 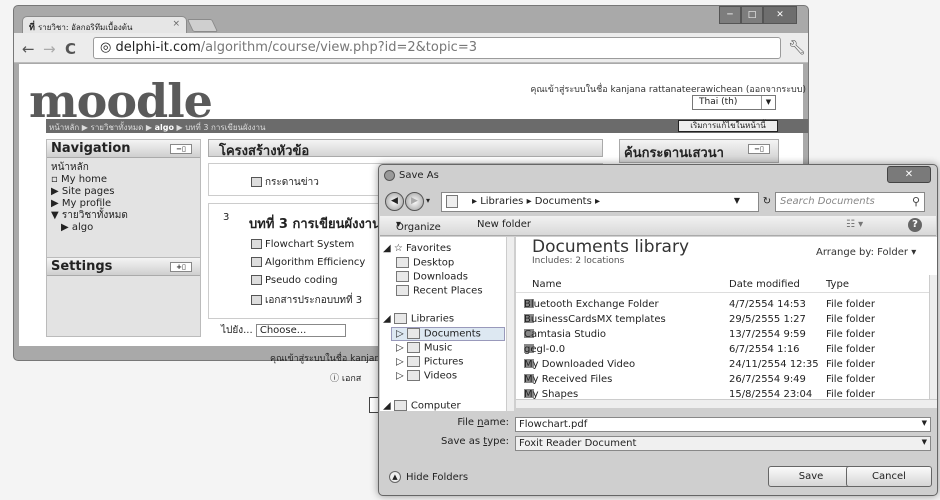 What do you see at coordinates (501, 201) in the screenshot?
I see `path-libraries: Libraries` at bounding box center [501, 201].